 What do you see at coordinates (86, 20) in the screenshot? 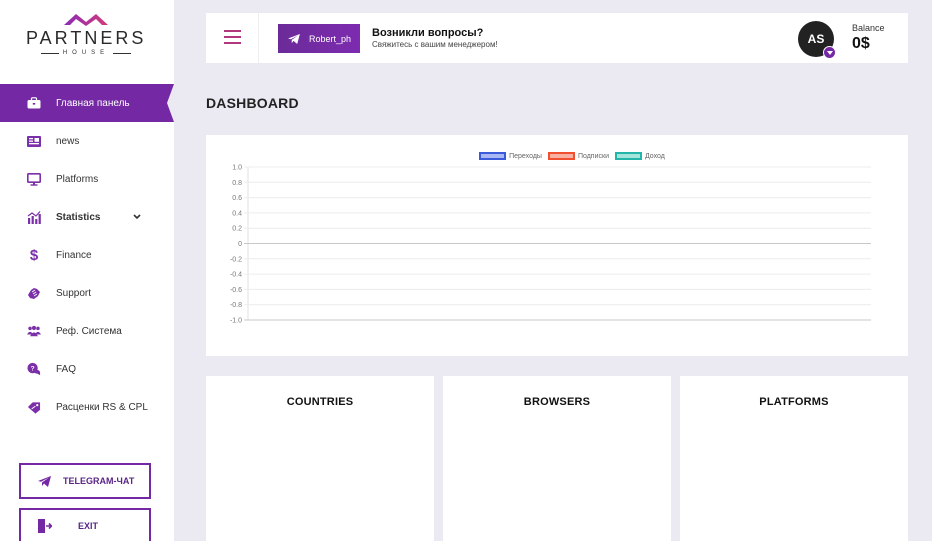
I see `roof-logo-icon` at bounding box center [86, 20].